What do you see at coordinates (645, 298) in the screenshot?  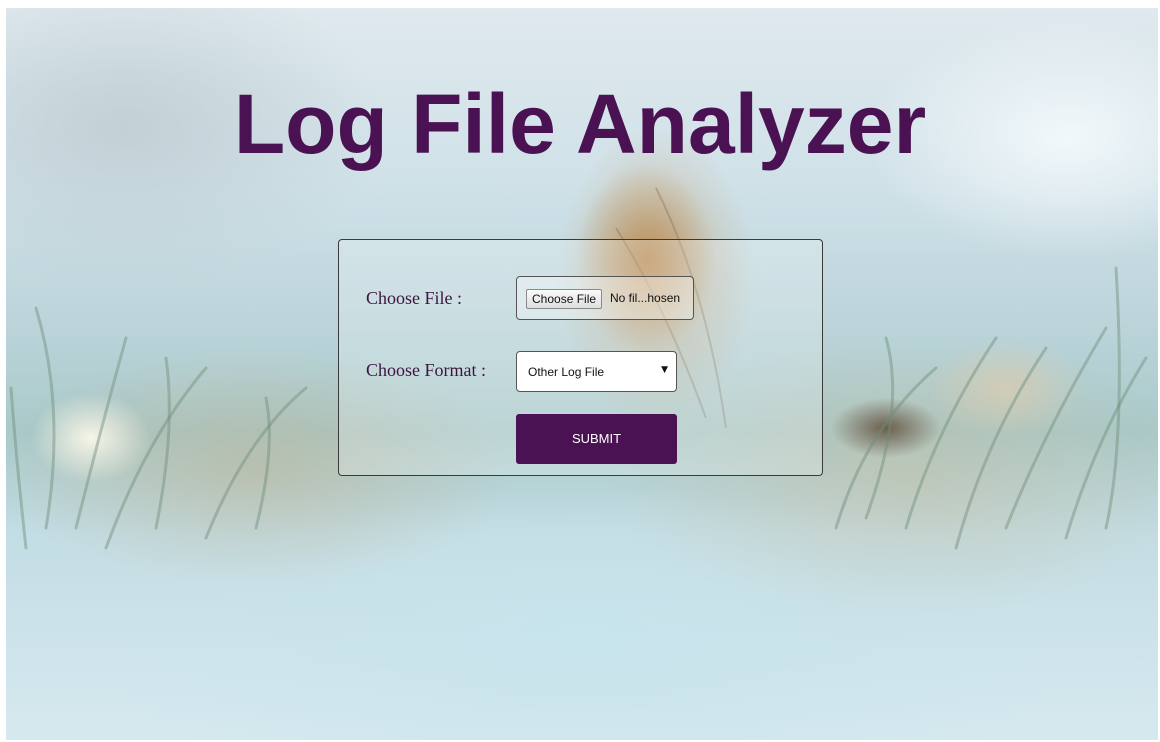 I see `file-status-text: No fil...hosen` at bounding box center [645, 298].